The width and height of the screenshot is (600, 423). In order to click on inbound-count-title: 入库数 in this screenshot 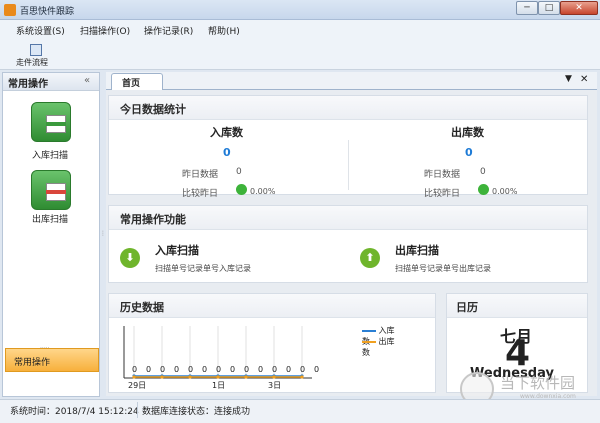, I will do `click(226, 132)`.